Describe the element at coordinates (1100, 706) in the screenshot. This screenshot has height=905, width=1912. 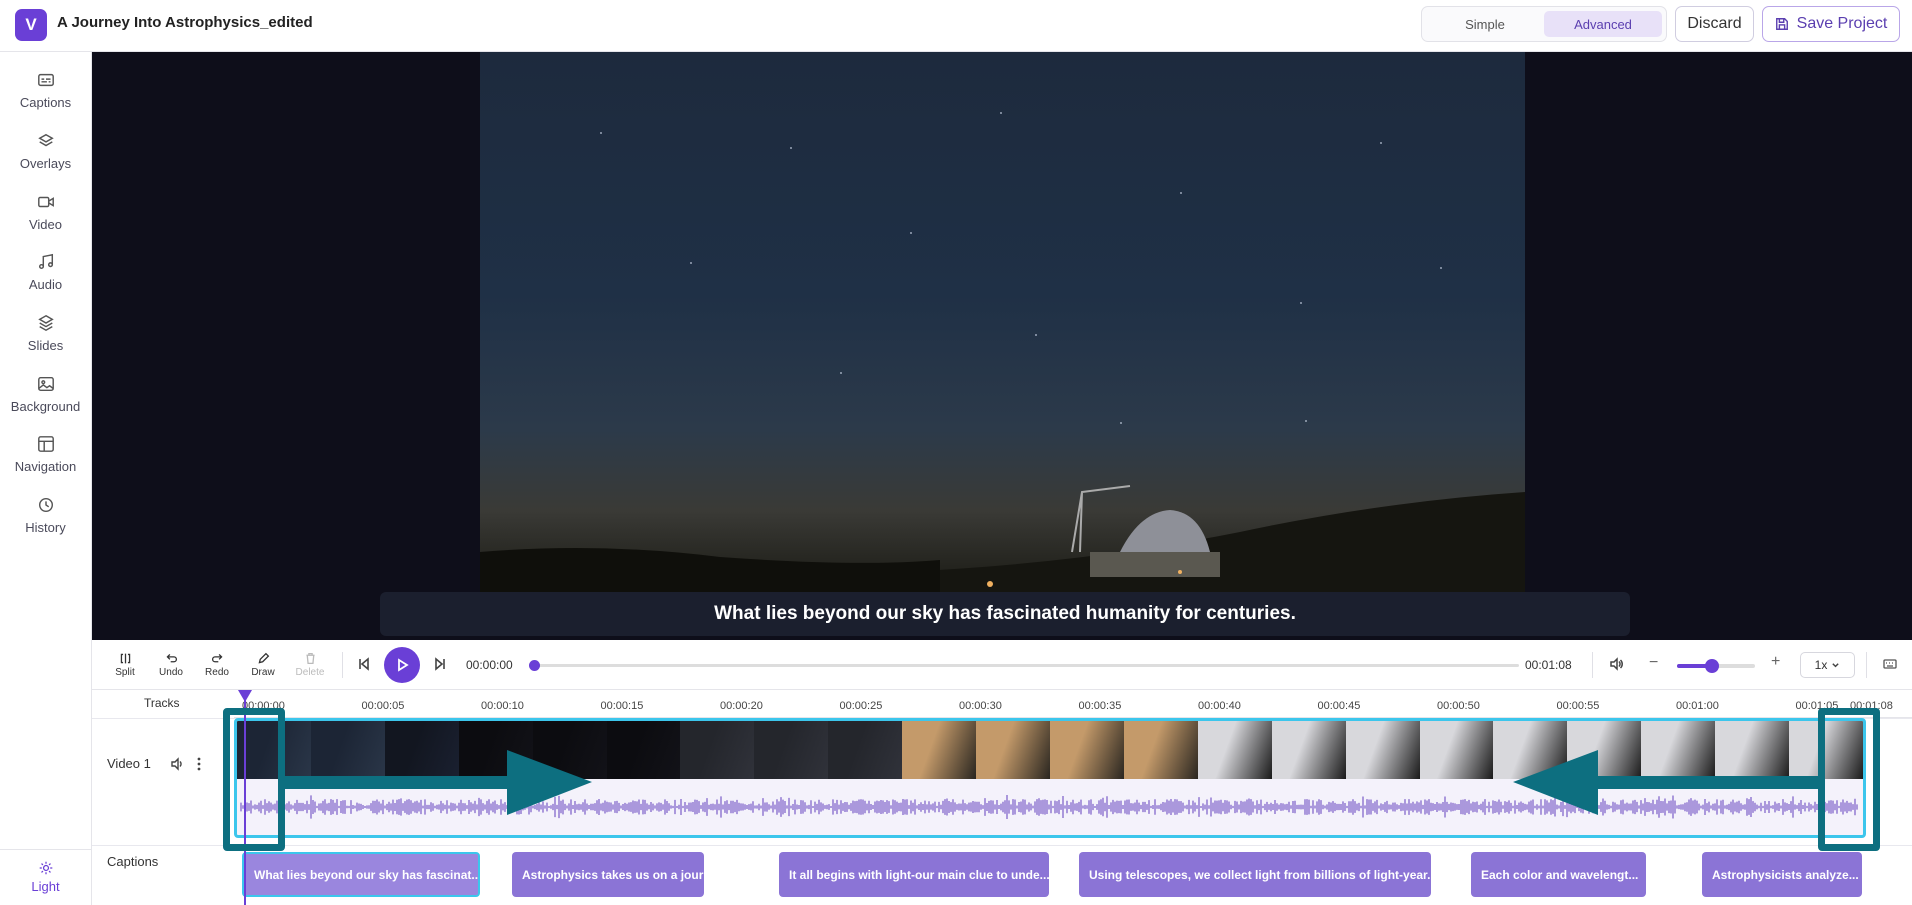
I see `ruler-tick-label: 00:00:35` at that location.